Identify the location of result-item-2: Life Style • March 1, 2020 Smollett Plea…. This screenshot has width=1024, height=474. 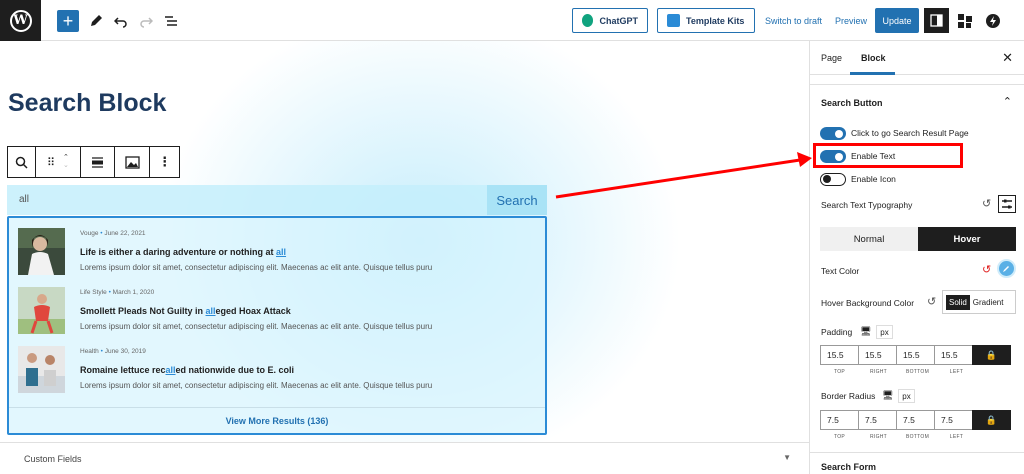
(278, 312).